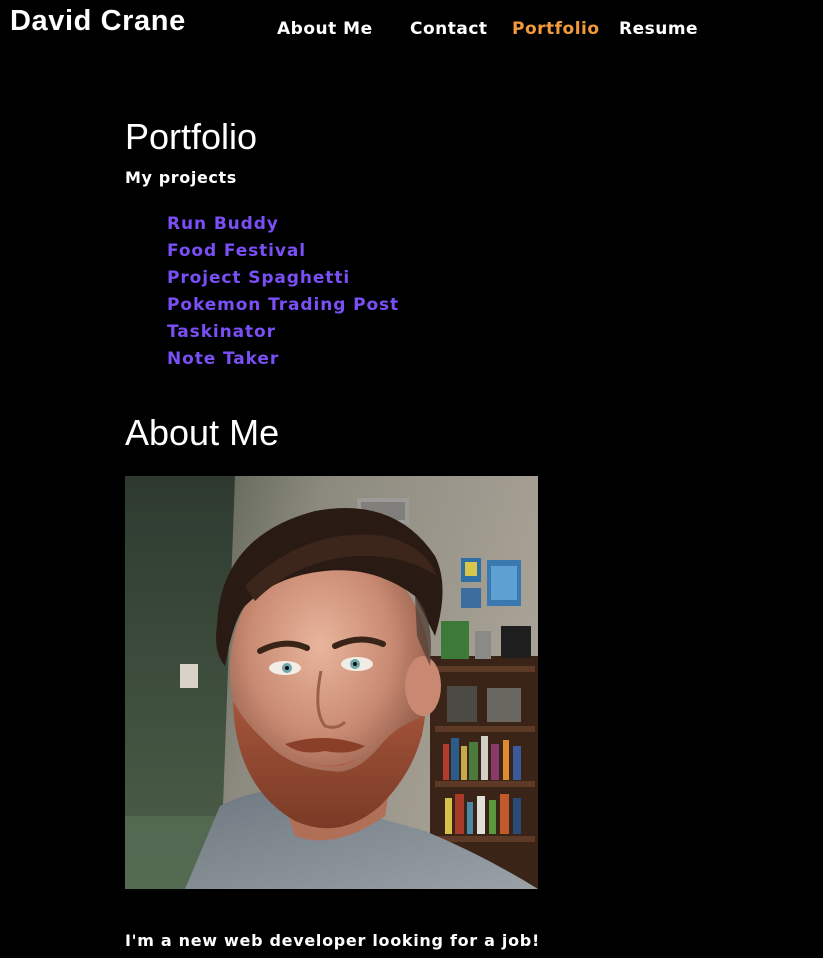 This screenshot has width=823, height=958. I want to click on nav-link-about-me: About Me, so click(325, 29).